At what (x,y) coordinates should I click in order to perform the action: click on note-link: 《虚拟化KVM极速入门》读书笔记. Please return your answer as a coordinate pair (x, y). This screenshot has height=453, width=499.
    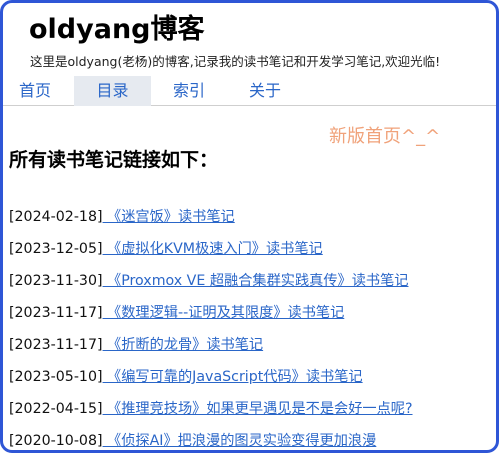
    Looking at the image, I should click on (213, 249).